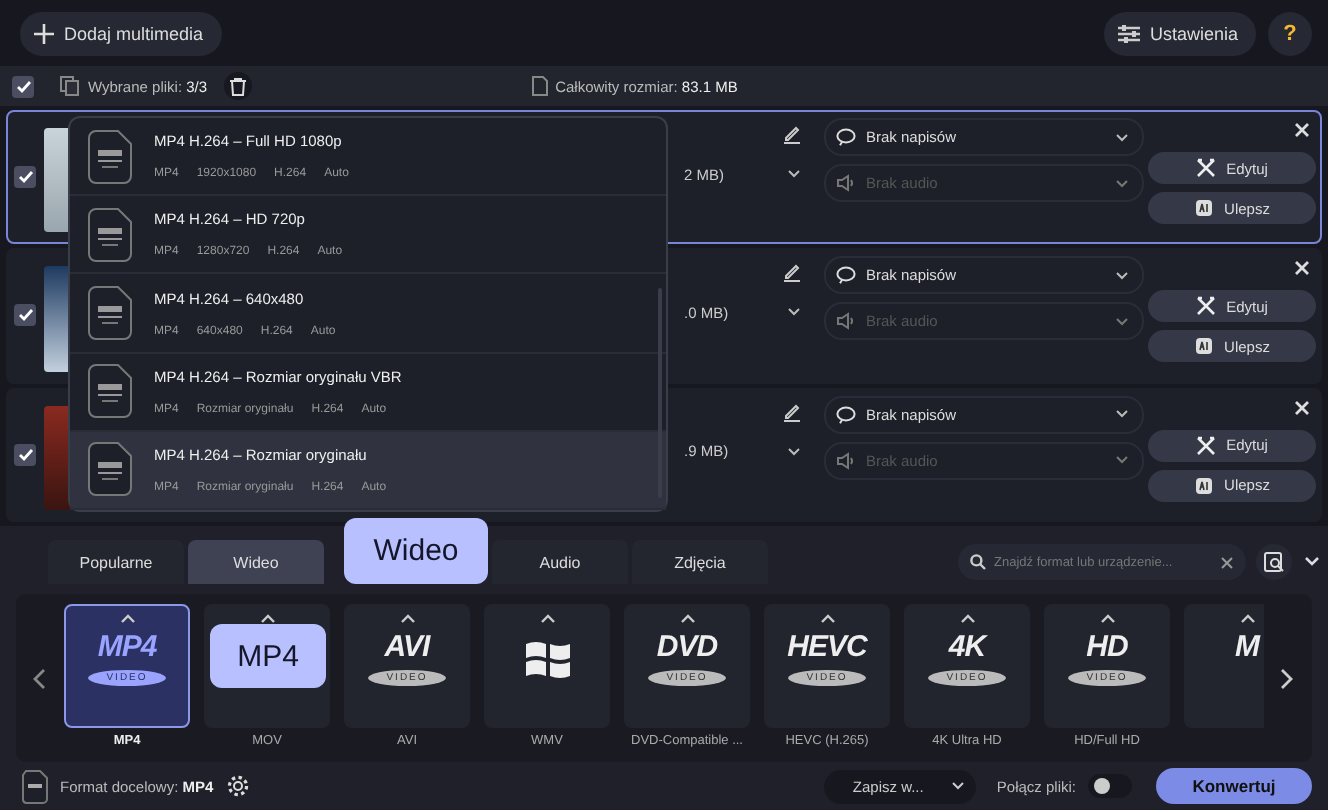 The image size is (1328, 810). Describe the element at coordinates (416, 551) in the screenshot. I see `callout-tooltip: Wideo` at that location.